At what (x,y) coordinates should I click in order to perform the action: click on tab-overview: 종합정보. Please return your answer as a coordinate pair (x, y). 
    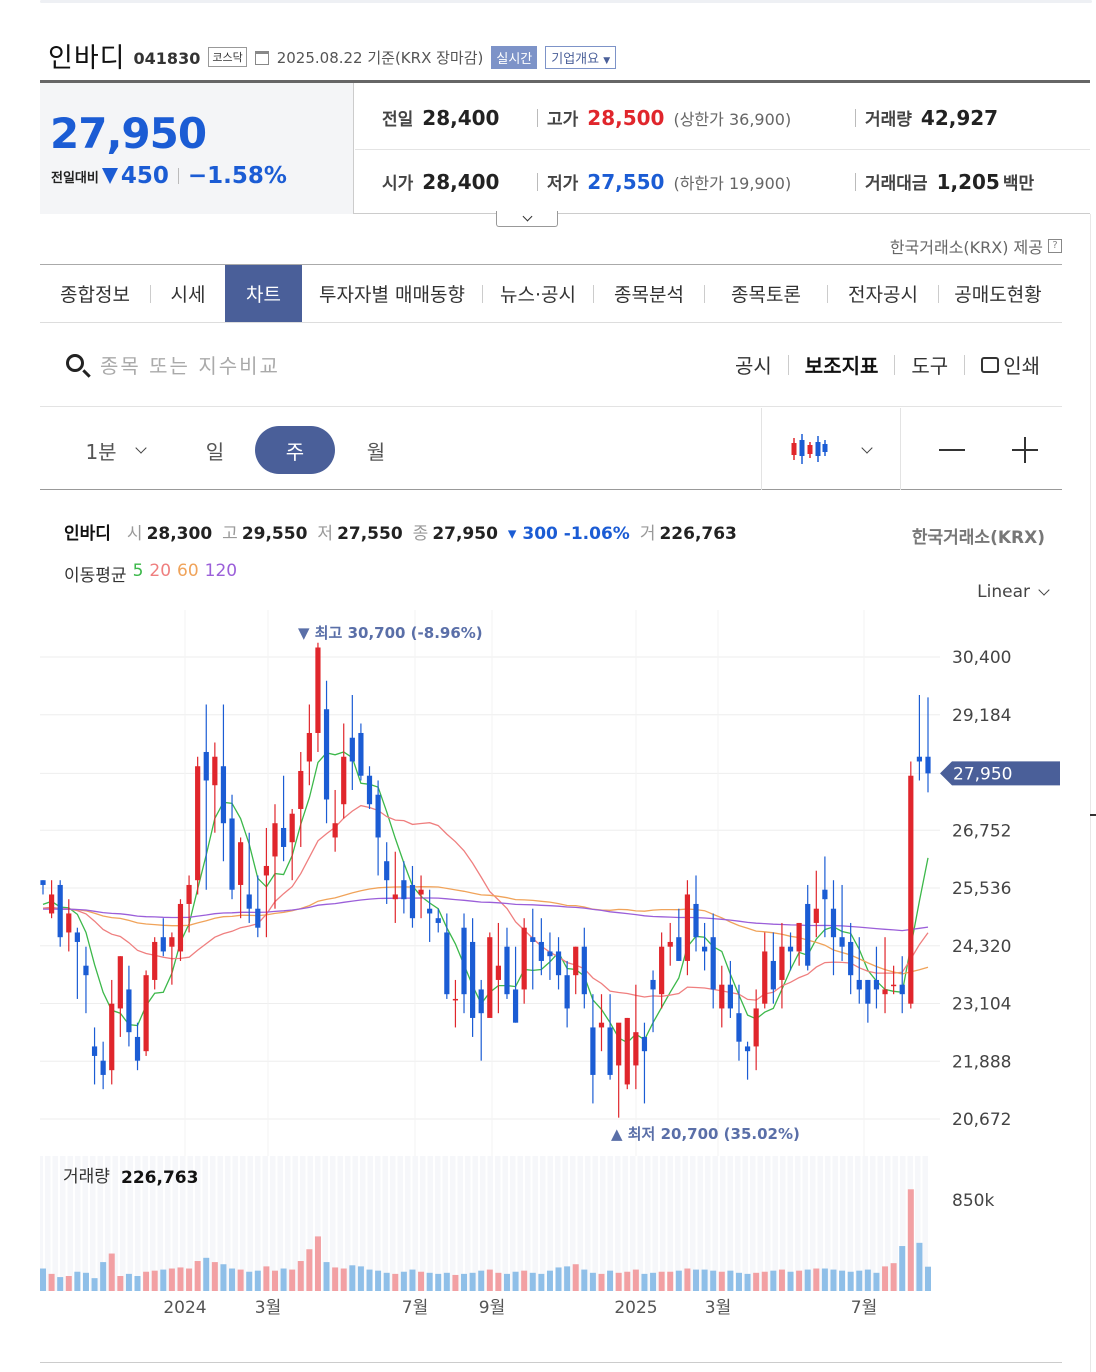
    Looking at the image, I should click on (95, 293).